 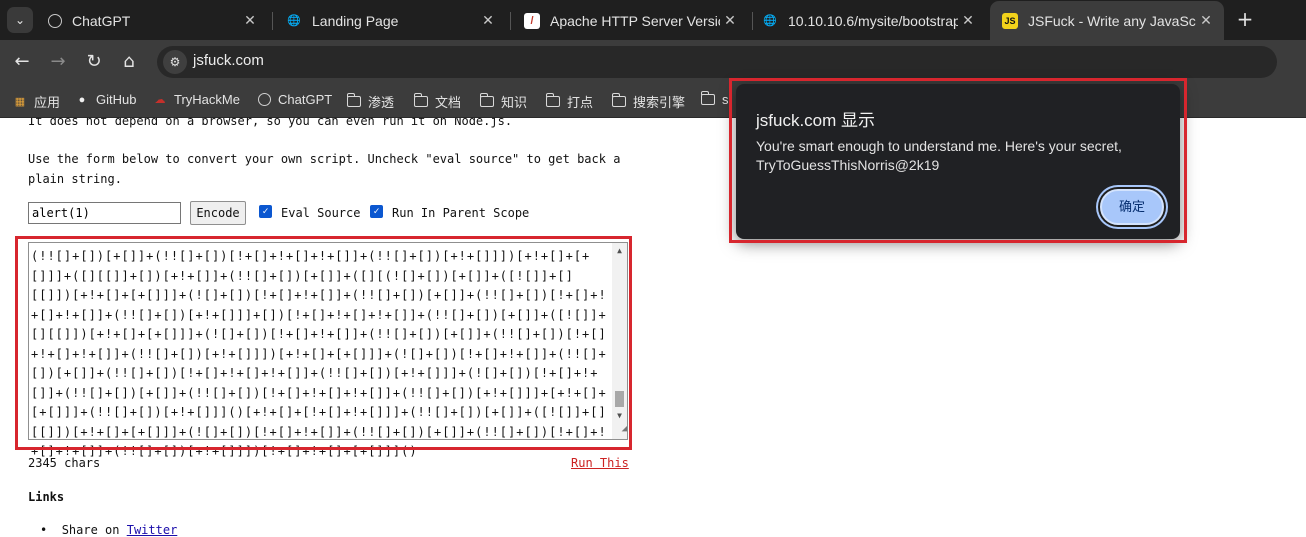 What do you see at coordinates (82, 99) in the screenshot?
I see `github-icon: ●` at bounding box center [82, 99].